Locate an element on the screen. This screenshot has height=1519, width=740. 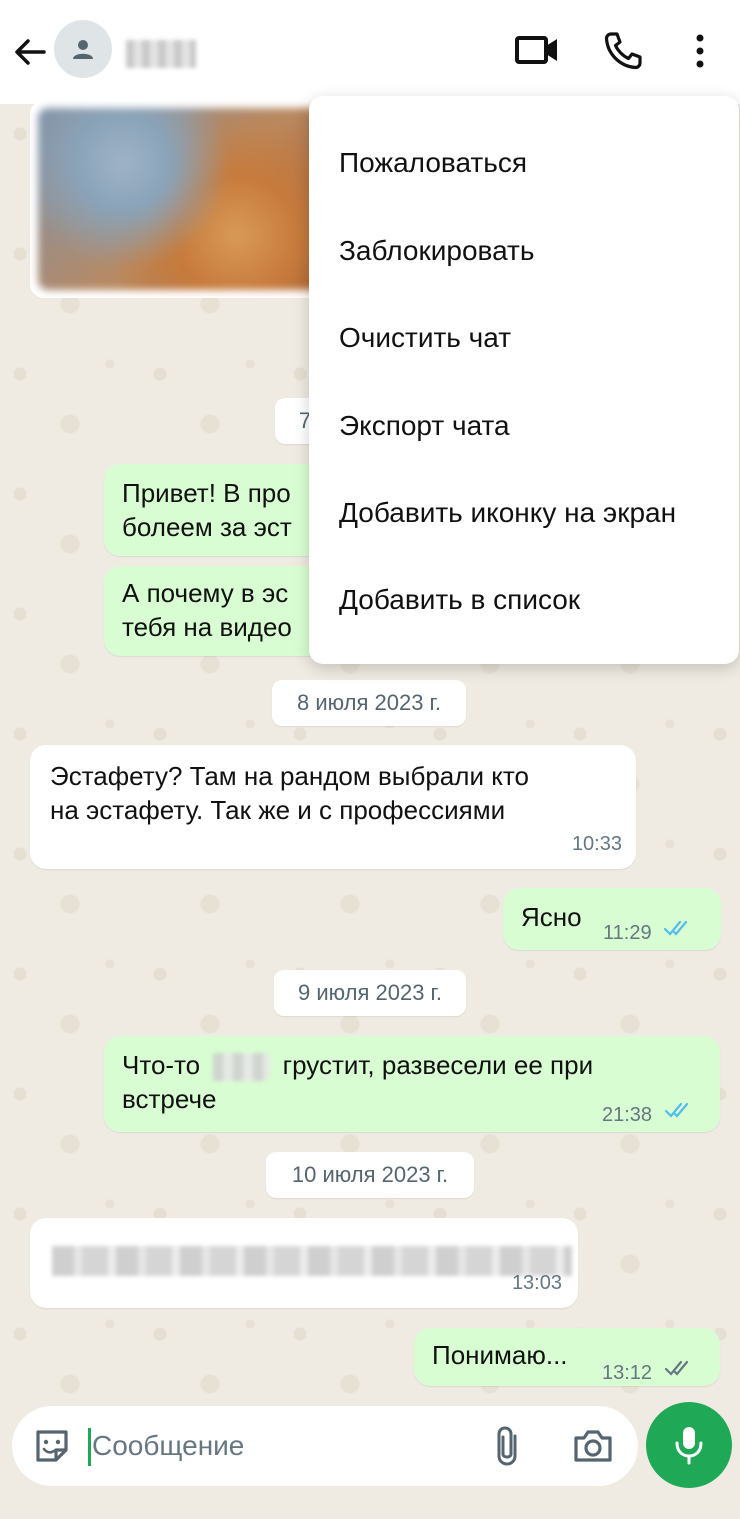
message-text: Привет! В про is located at coordinates (206, 493).